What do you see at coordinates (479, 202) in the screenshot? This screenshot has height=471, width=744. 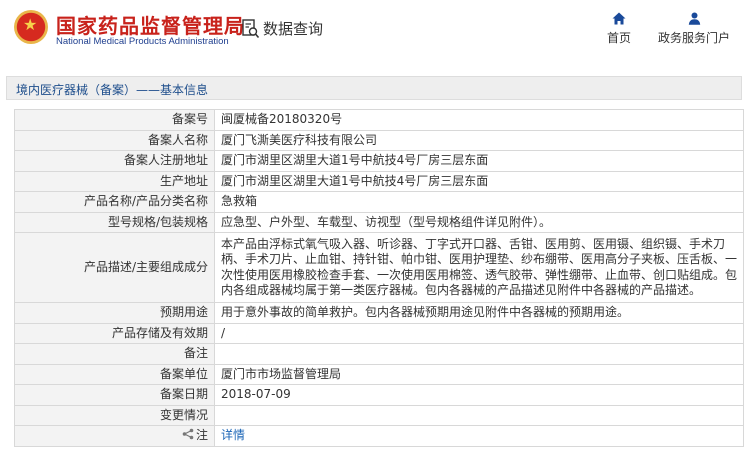 I see `field-value: 急救箱` at bounding box center [479, 202].